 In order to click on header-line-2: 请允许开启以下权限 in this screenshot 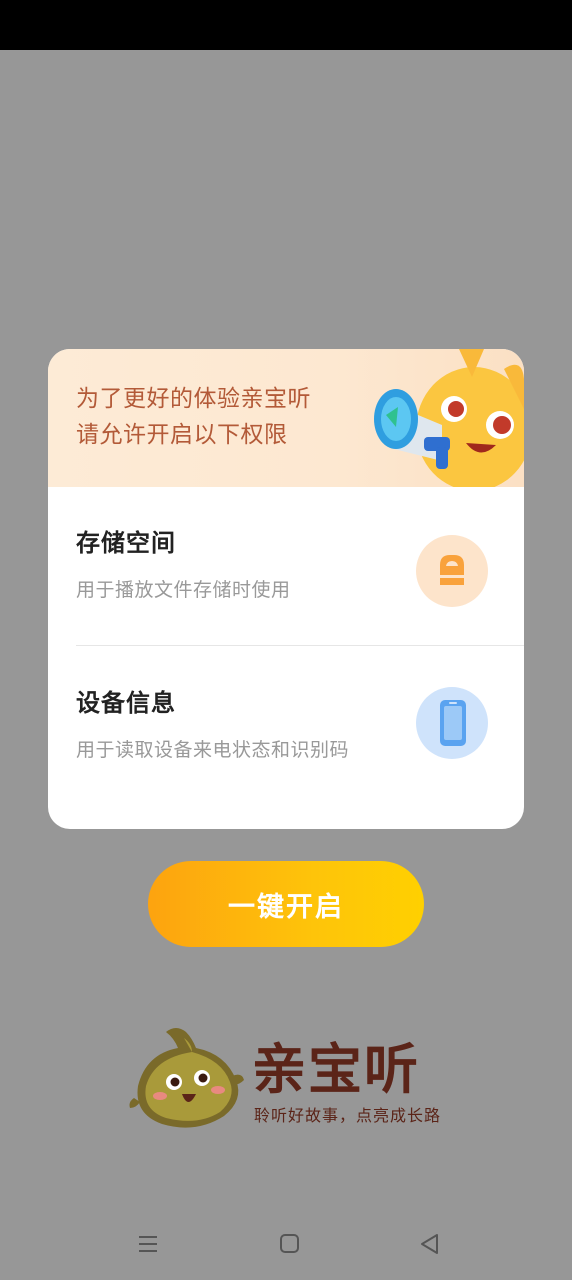, I will do `click(182, 435)`.